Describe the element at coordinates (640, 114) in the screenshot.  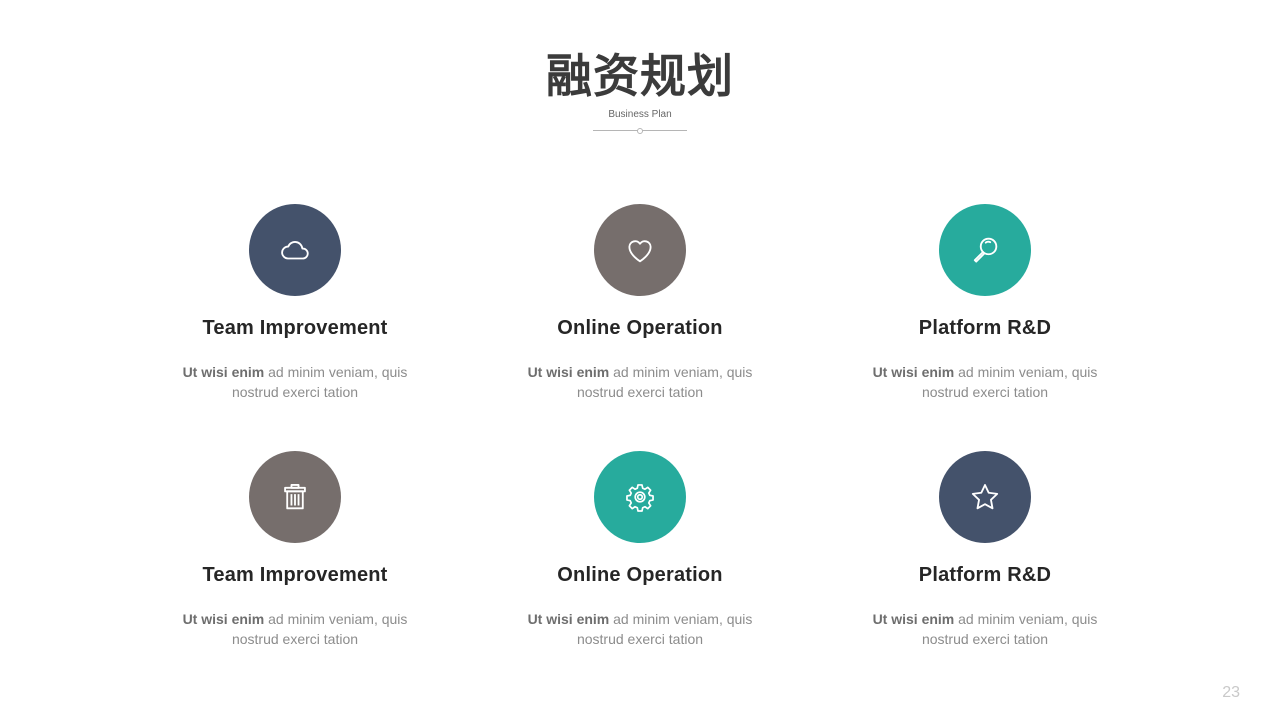
I see `slide-subtitle: Business Plan` at that location.